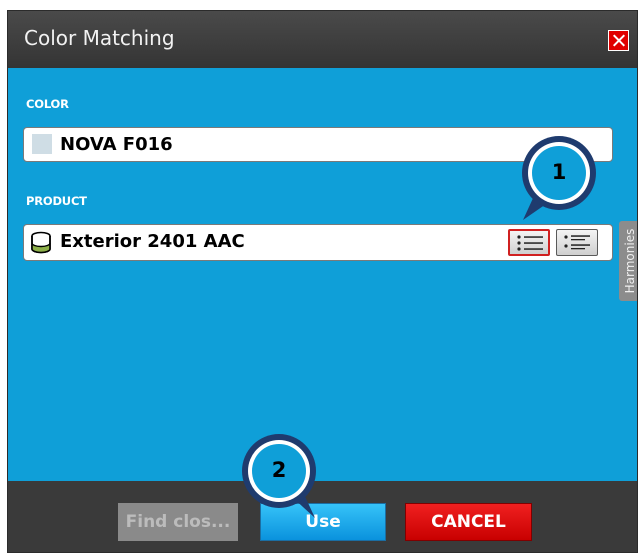 Image resolution: width=638 pixels, height=553 pixels. What do you see at coordinates (322, 516) in the screenshot?
I see `dialog-footer: Find clos... Use CANCEL` at bounding box center [322, 516].